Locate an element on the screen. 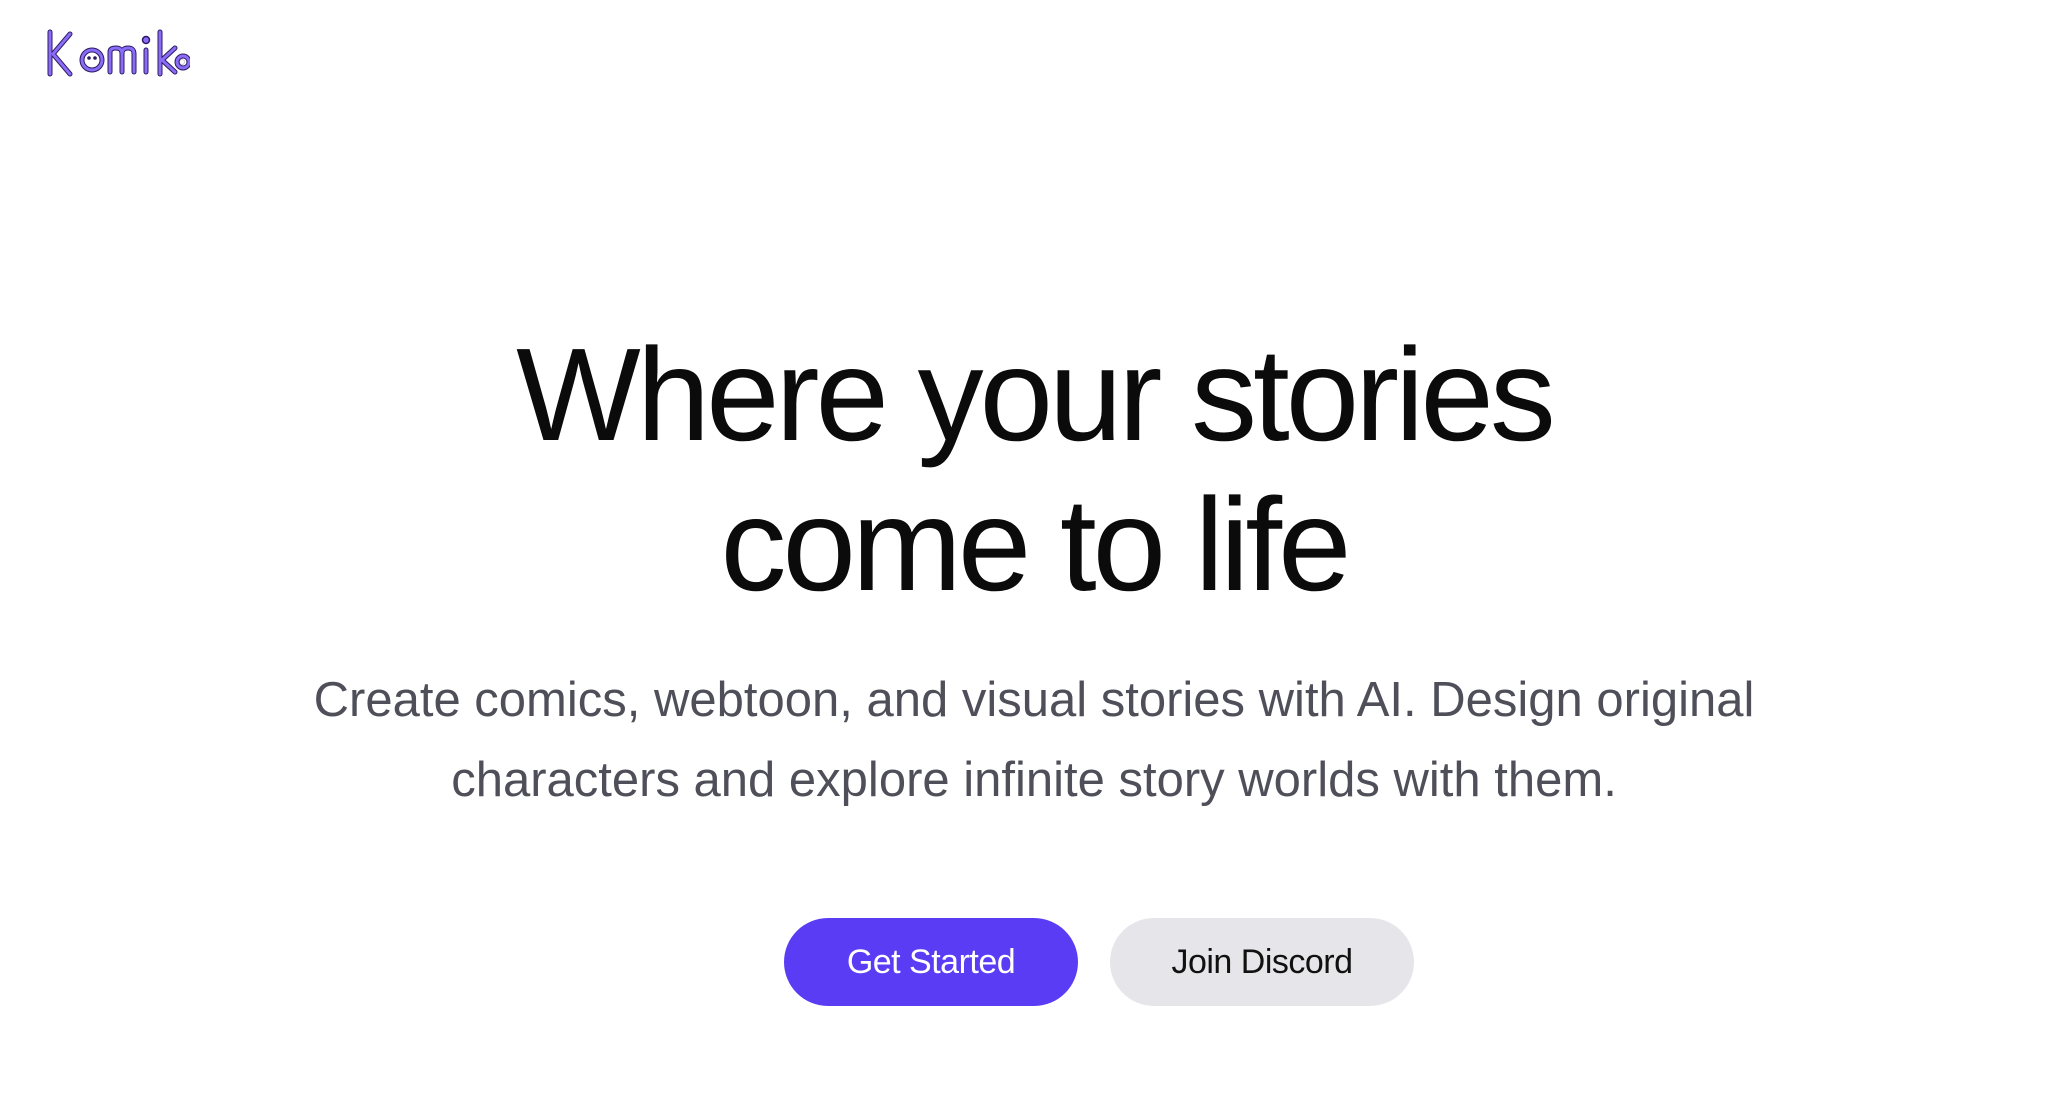 The height and width of the screenshot is (1102, 2068). join-discord-button: Join Discord is located at coordinates (1262, 962).